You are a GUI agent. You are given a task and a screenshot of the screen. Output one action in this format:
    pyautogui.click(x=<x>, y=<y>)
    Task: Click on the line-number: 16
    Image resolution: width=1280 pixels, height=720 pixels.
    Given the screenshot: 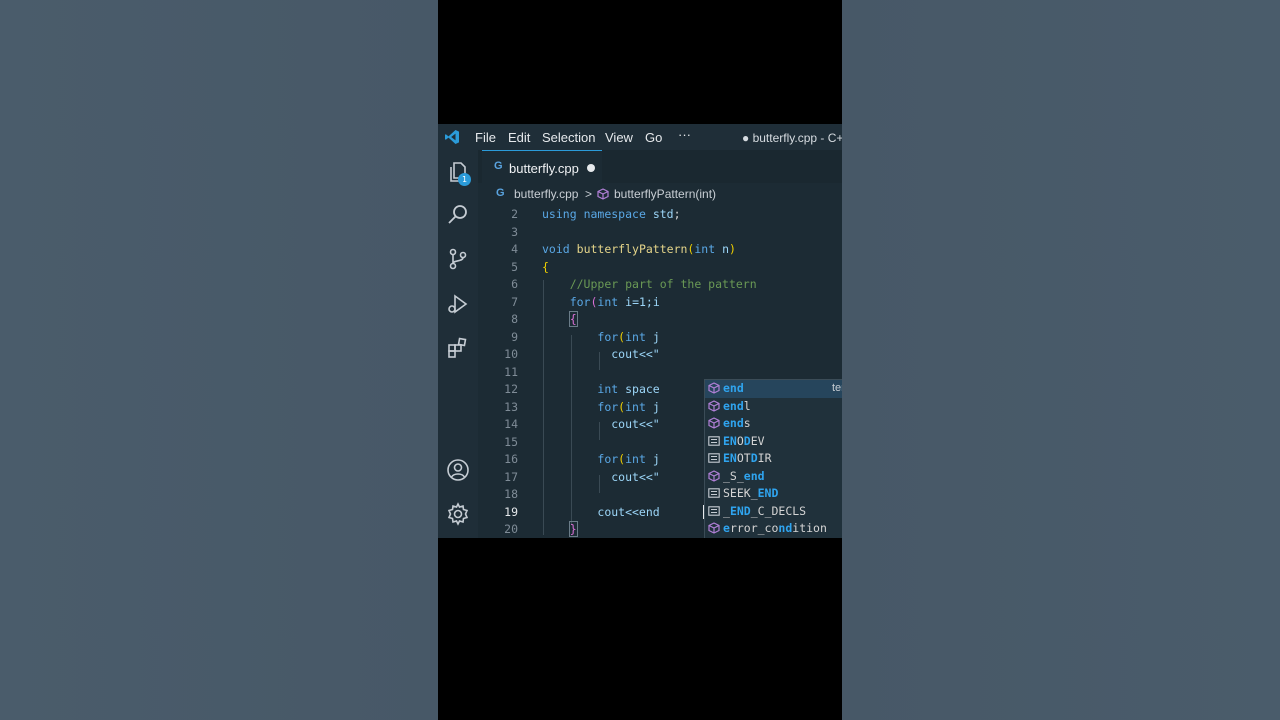 What is the action you would take?
    pyautogui.click(x=511, y=459)
    